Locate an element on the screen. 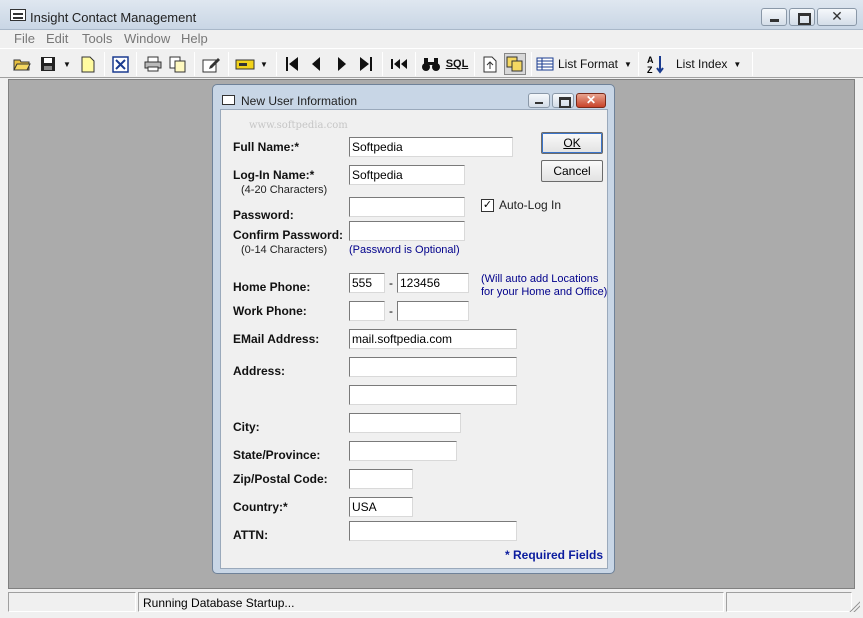  country-input is located at coordinates (381, 507).